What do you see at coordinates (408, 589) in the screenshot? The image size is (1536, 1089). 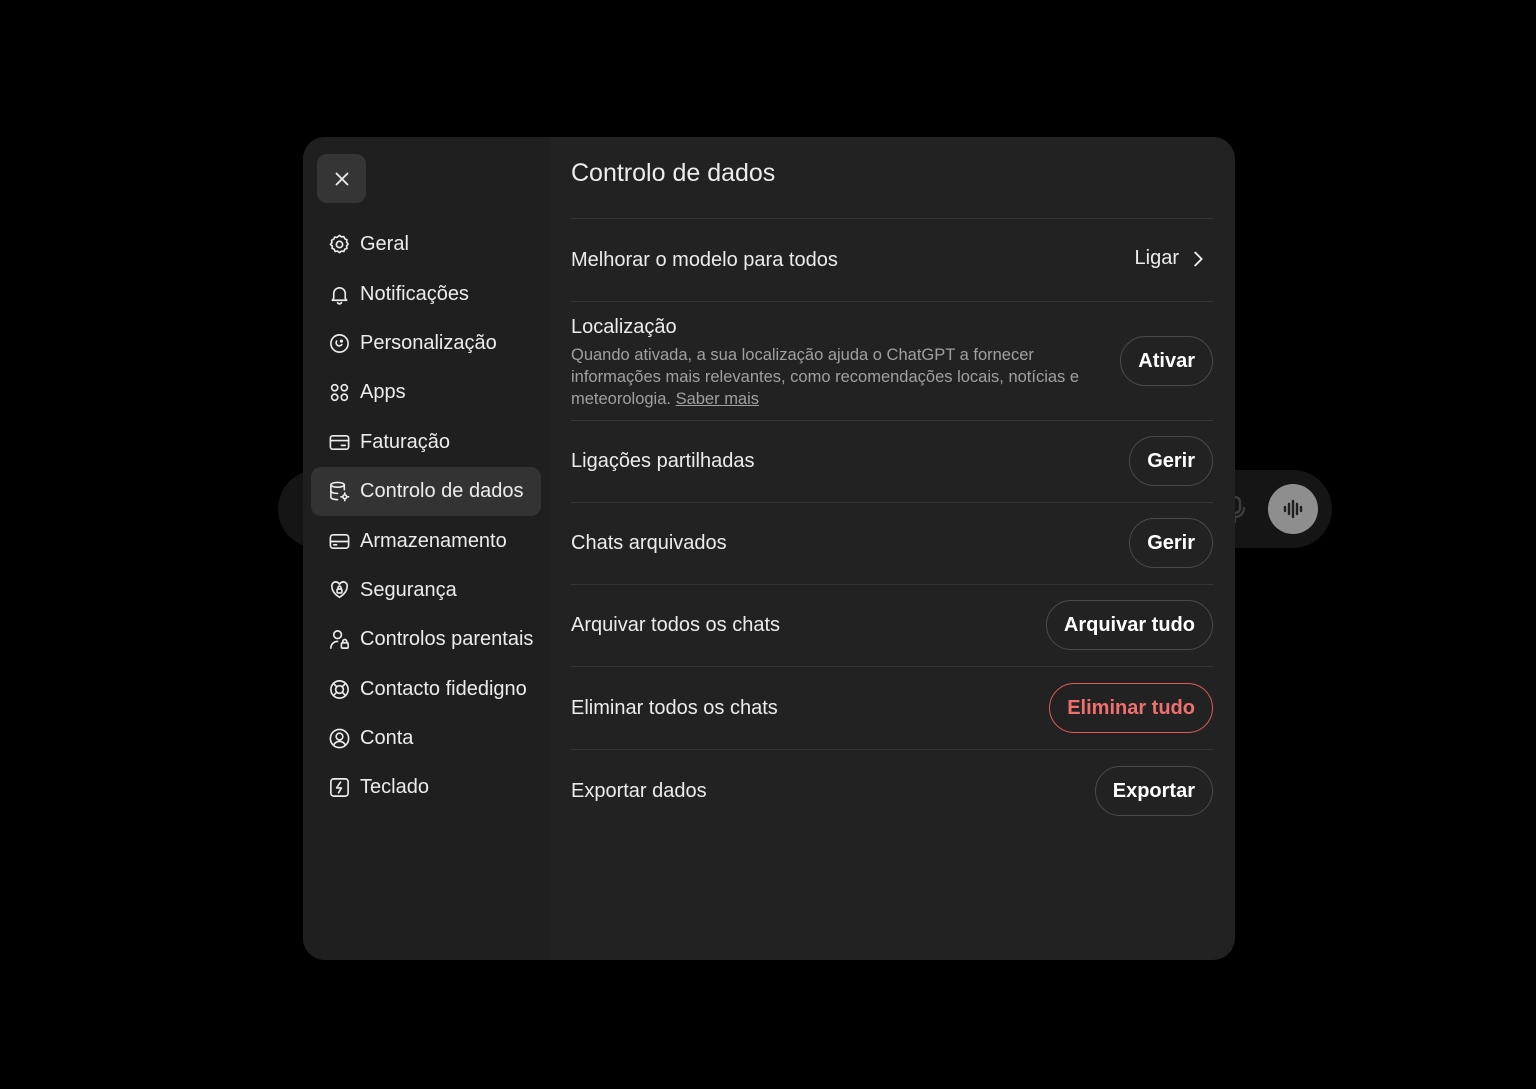 I see `sidebar-item-label: Segurança` at bounding box center [408, 589].